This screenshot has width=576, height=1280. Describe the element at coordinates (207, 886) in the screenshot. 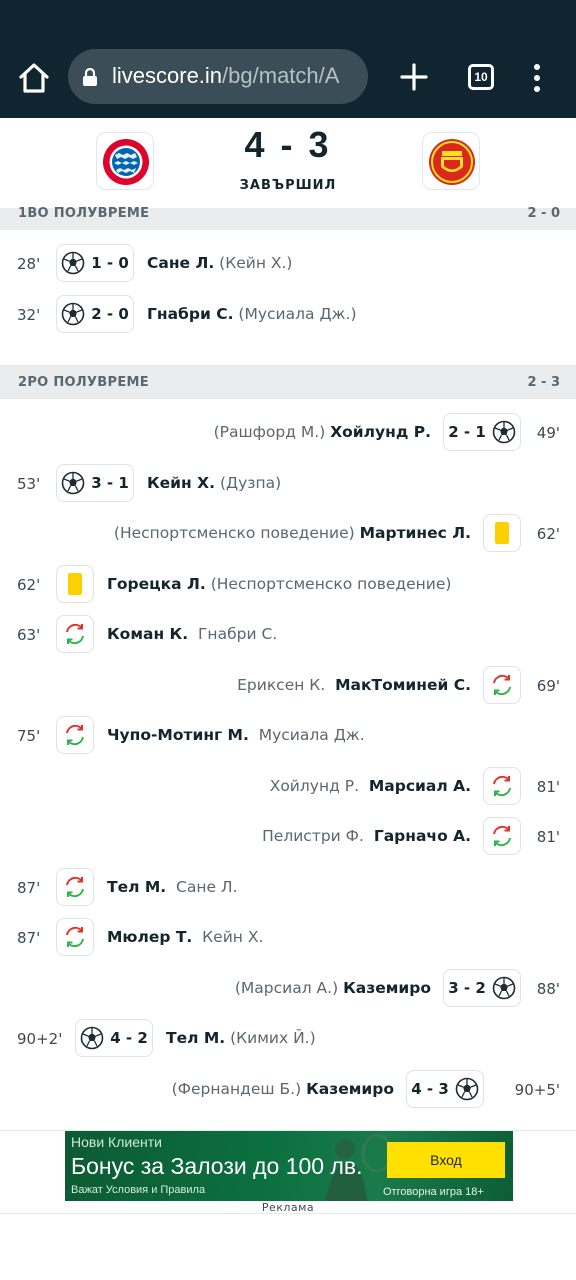

I see `player-out-name: Сане Л.` at that location.